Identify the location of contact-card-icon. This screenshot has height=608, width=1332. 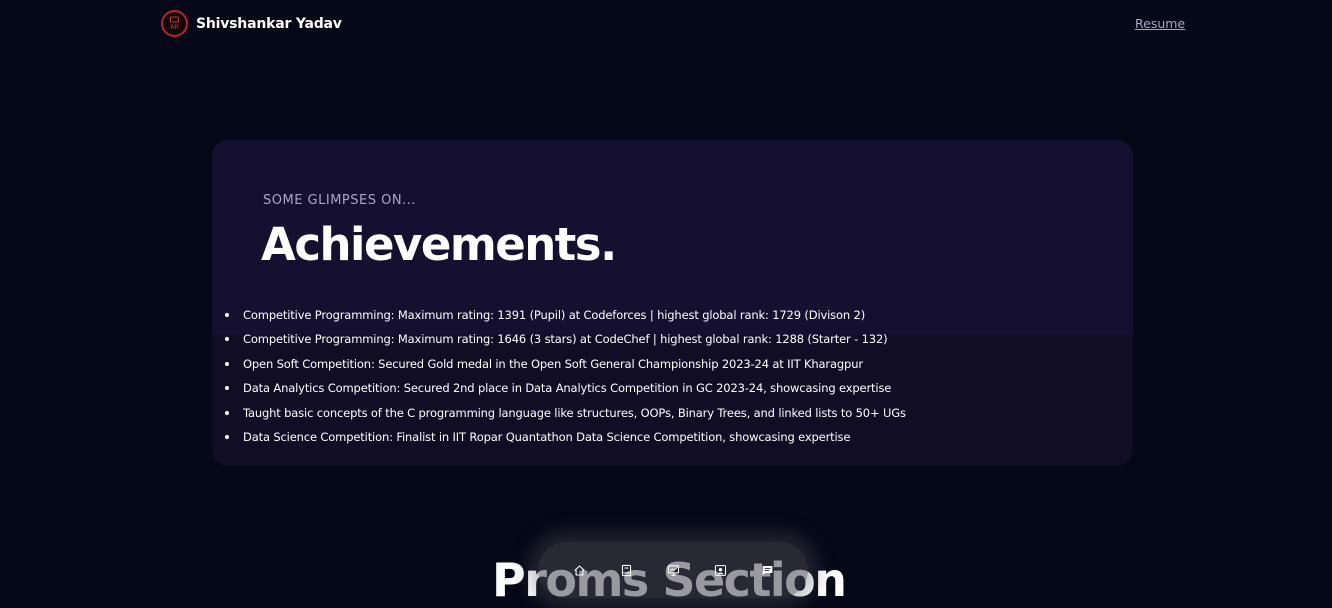
(720, 570).